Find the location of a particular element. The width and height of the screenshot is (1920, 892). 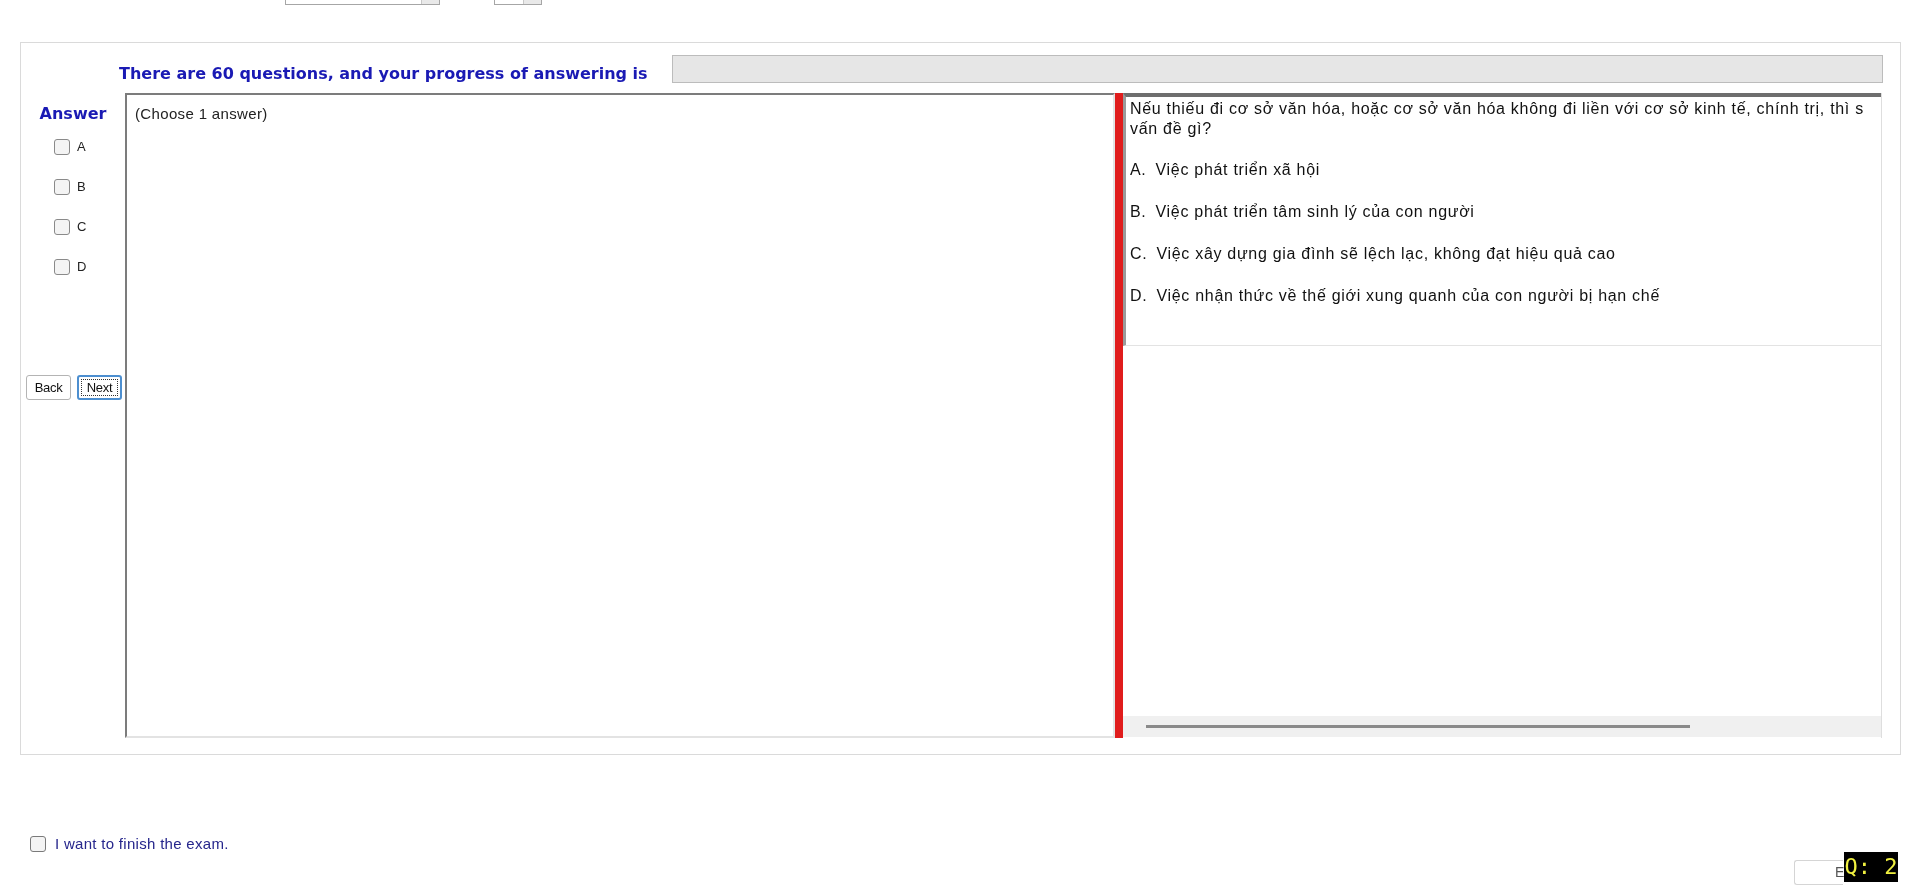

option-text: Việc nhận thức về thế giới xung quanh của con người bị hạn chế is located at coordinates (1408, 296).